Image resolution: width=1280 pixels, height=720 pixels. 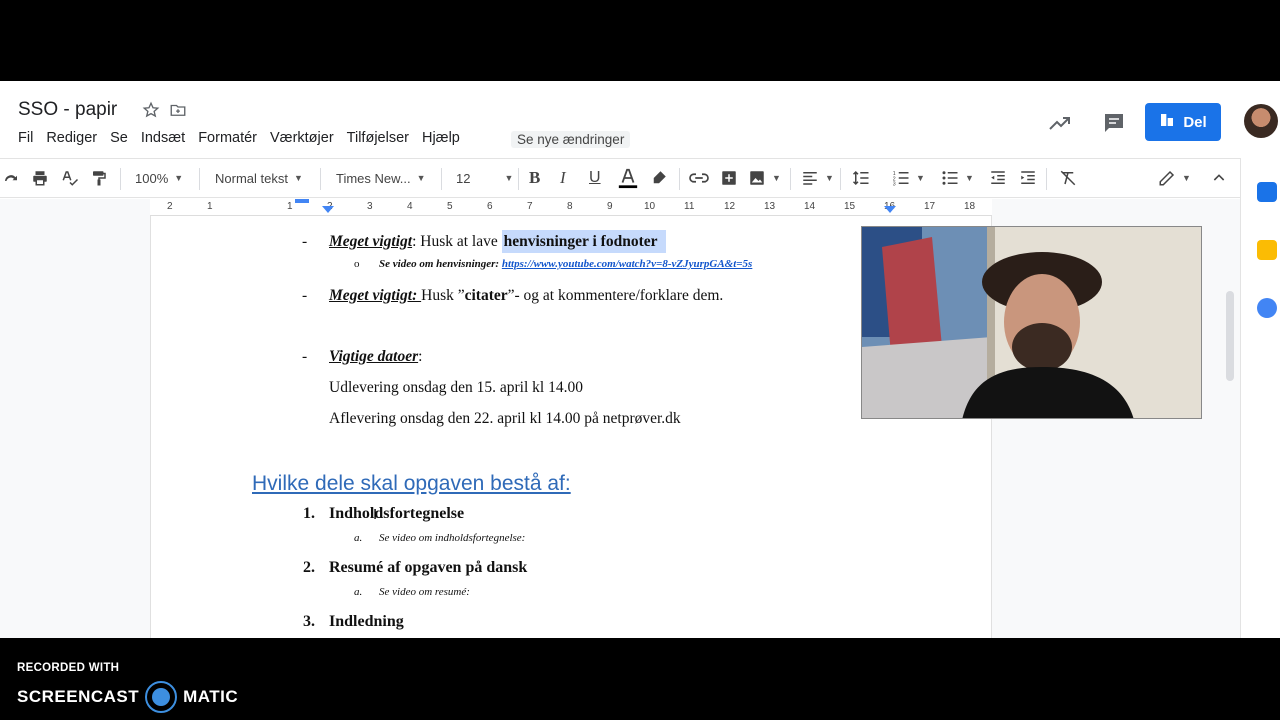 I want to click on webcam-overlay, so click(x=1031, y=322).